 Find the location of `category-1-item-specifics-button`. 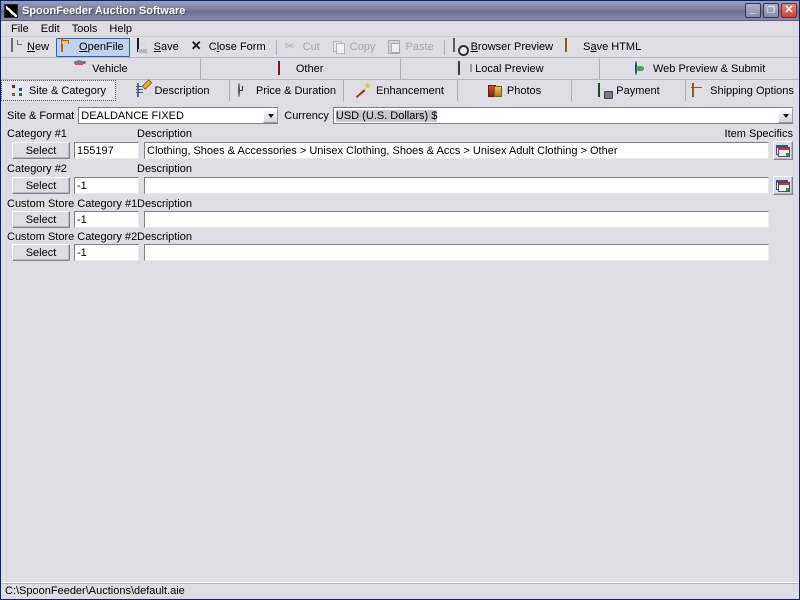

category-1-item-specifics-button is located at coordinates (783, 150).